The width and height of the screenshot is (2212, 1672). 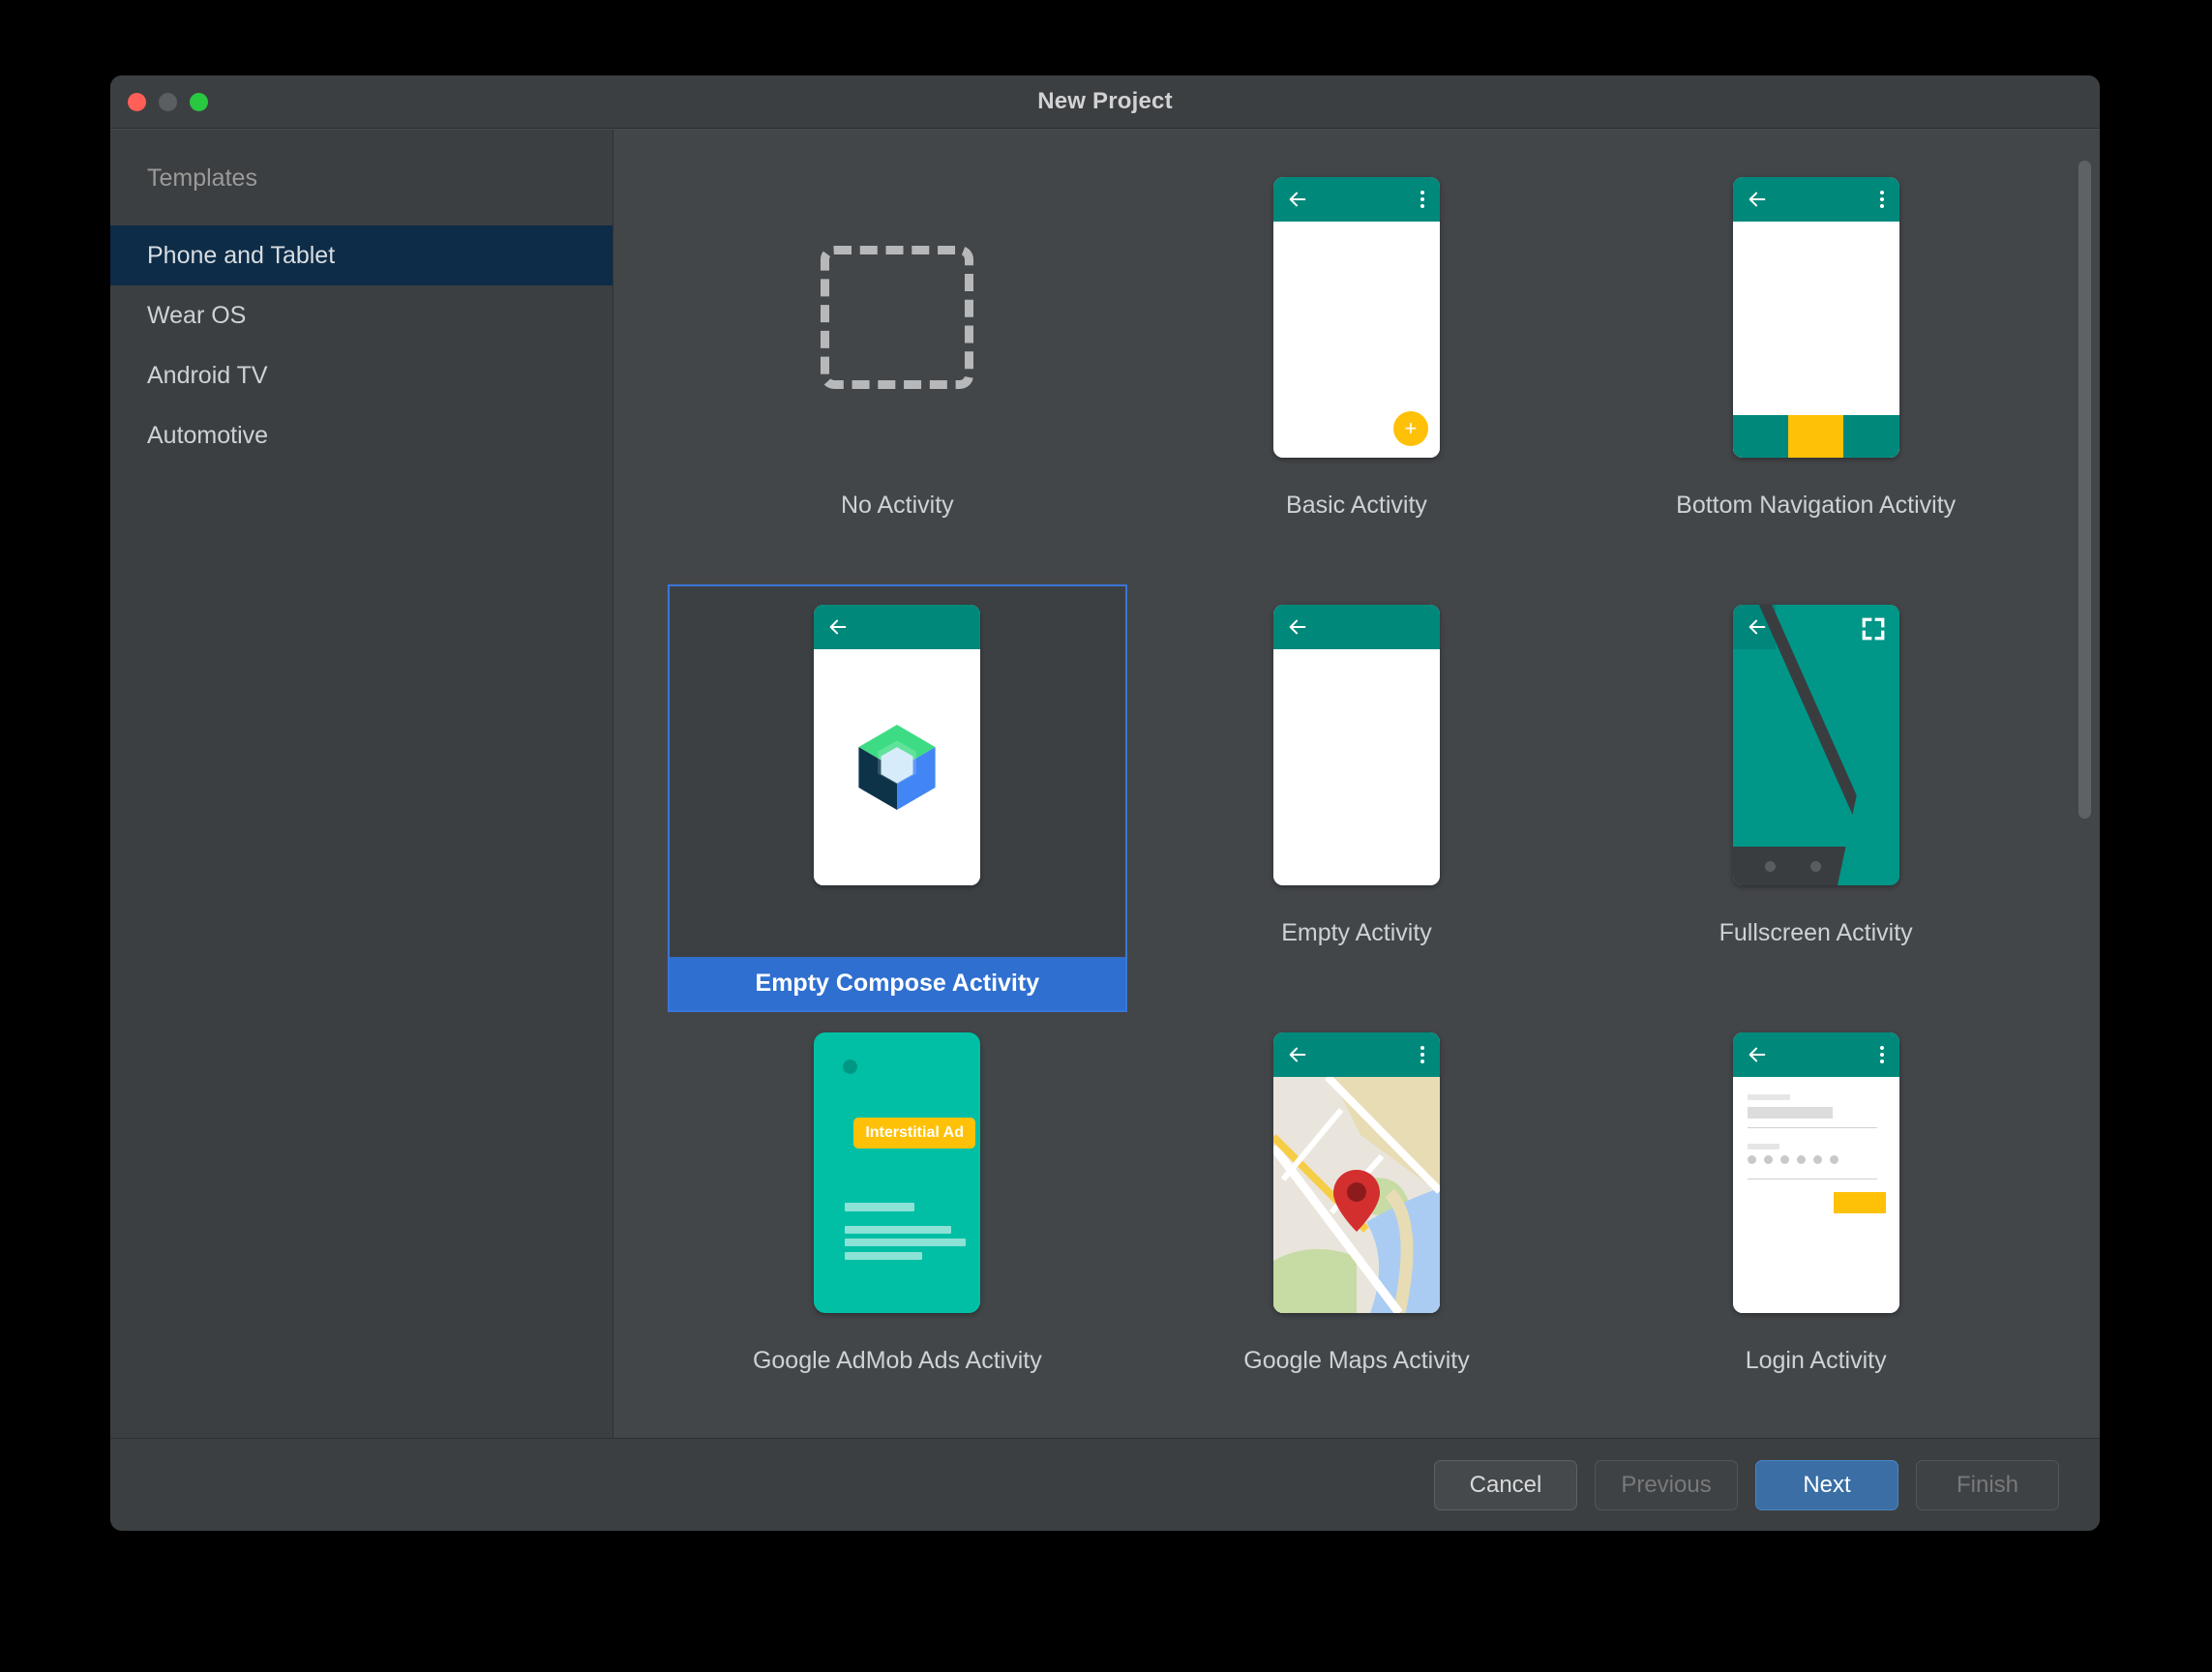 I want to click on template-label: Google Maps Activity, so click(x=1356, y=1360).